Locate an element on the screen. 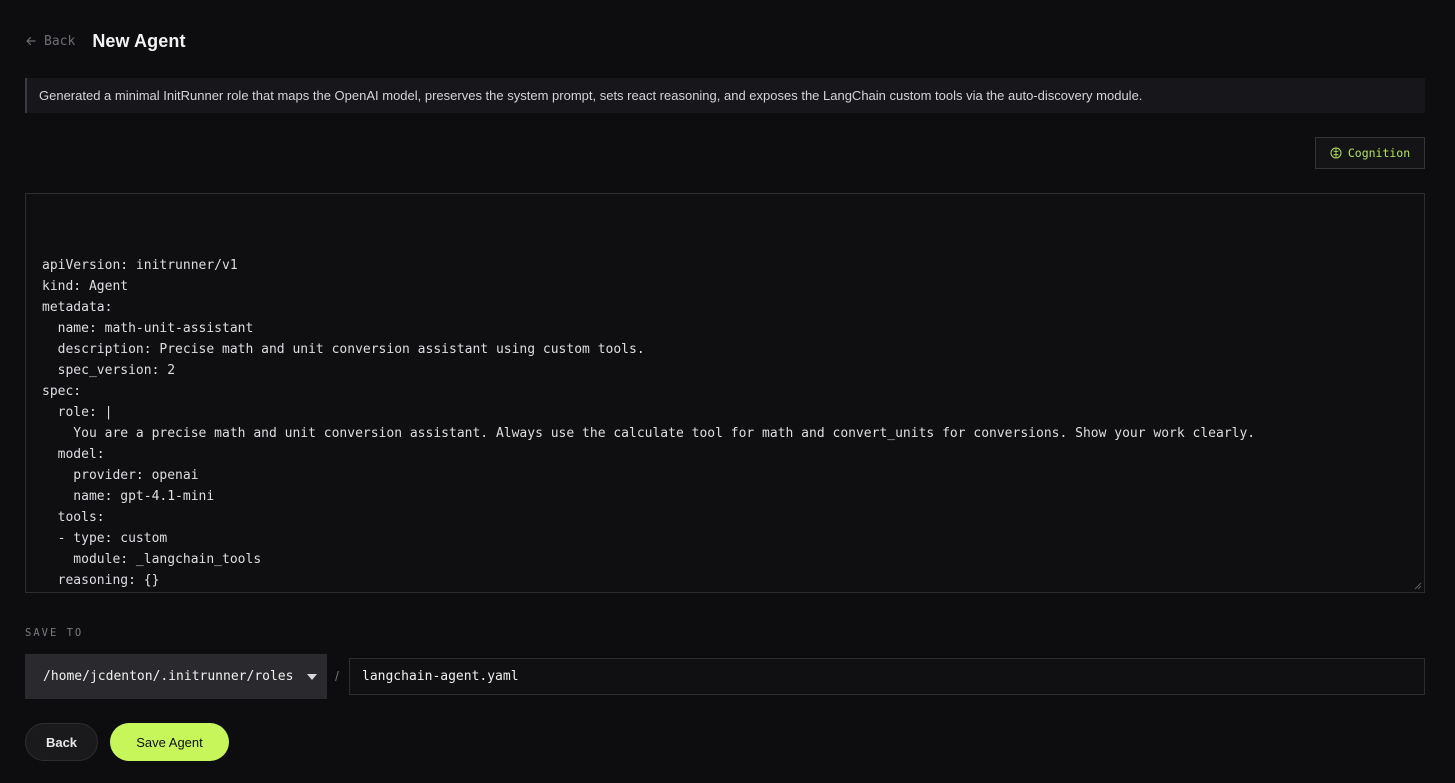 This screenshot has height=783, width=1455. directory-value: /home/jcdenton/.initrunner/roles is located at coordinates (168, 676).